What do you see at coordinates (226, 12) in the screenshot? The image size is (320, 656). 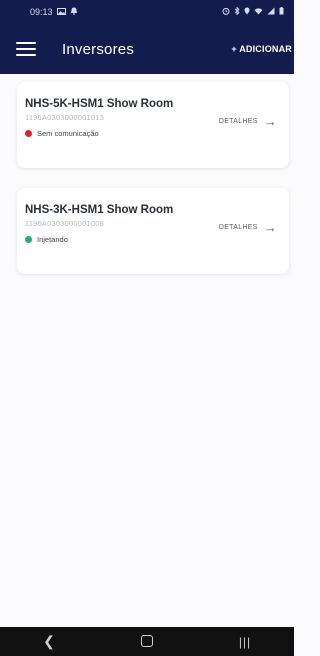 I see `alarm-icon` at bounding box center [226, 12].